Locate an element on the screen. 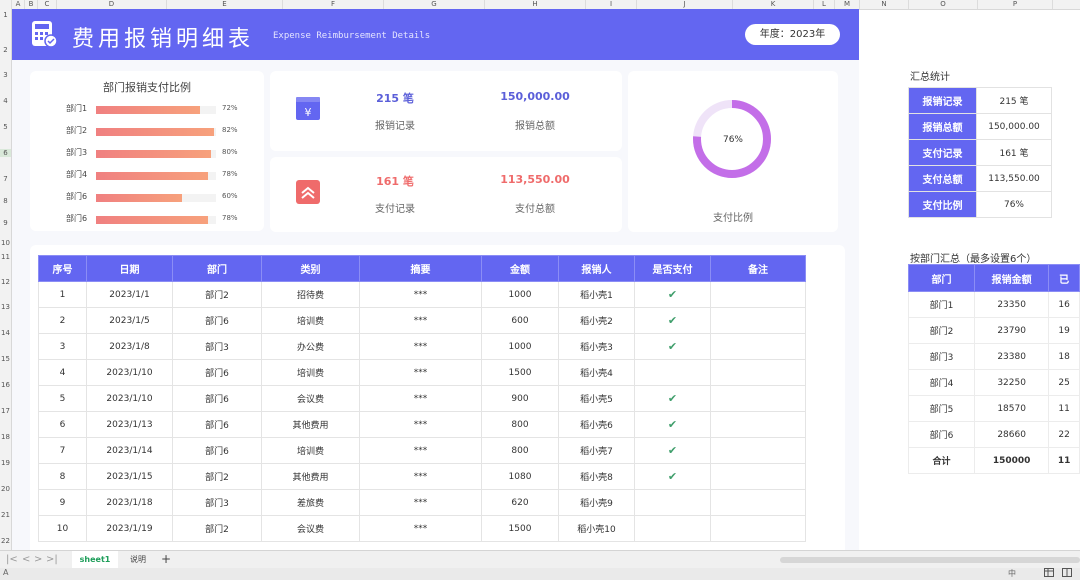 This screenshot has height=580, width=1080. cell-no: 6 is located at coordinates (62, 424).